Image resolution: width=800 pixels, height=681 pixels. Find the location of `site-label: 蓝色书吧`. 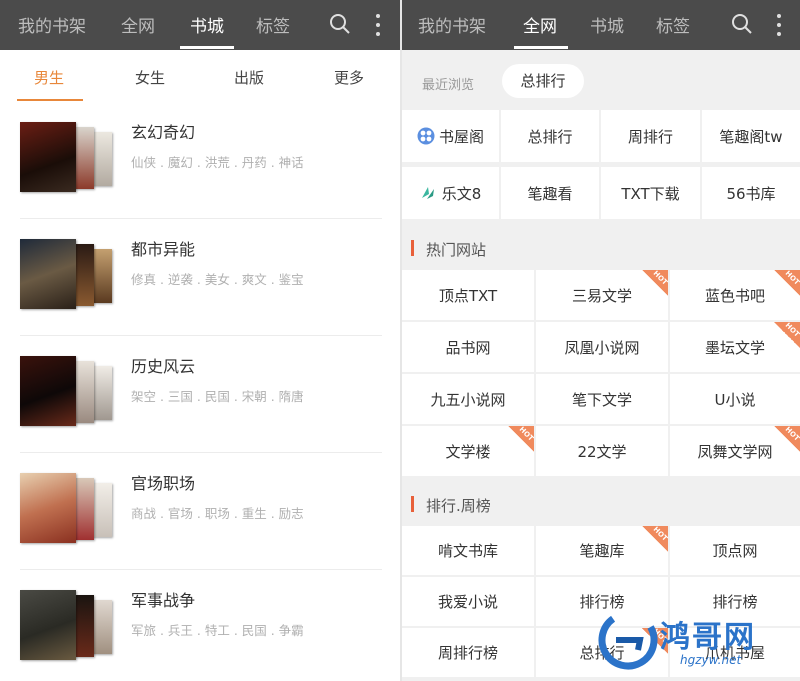

site-label: 蓝色书吧 is located at coordinates (734, 295).